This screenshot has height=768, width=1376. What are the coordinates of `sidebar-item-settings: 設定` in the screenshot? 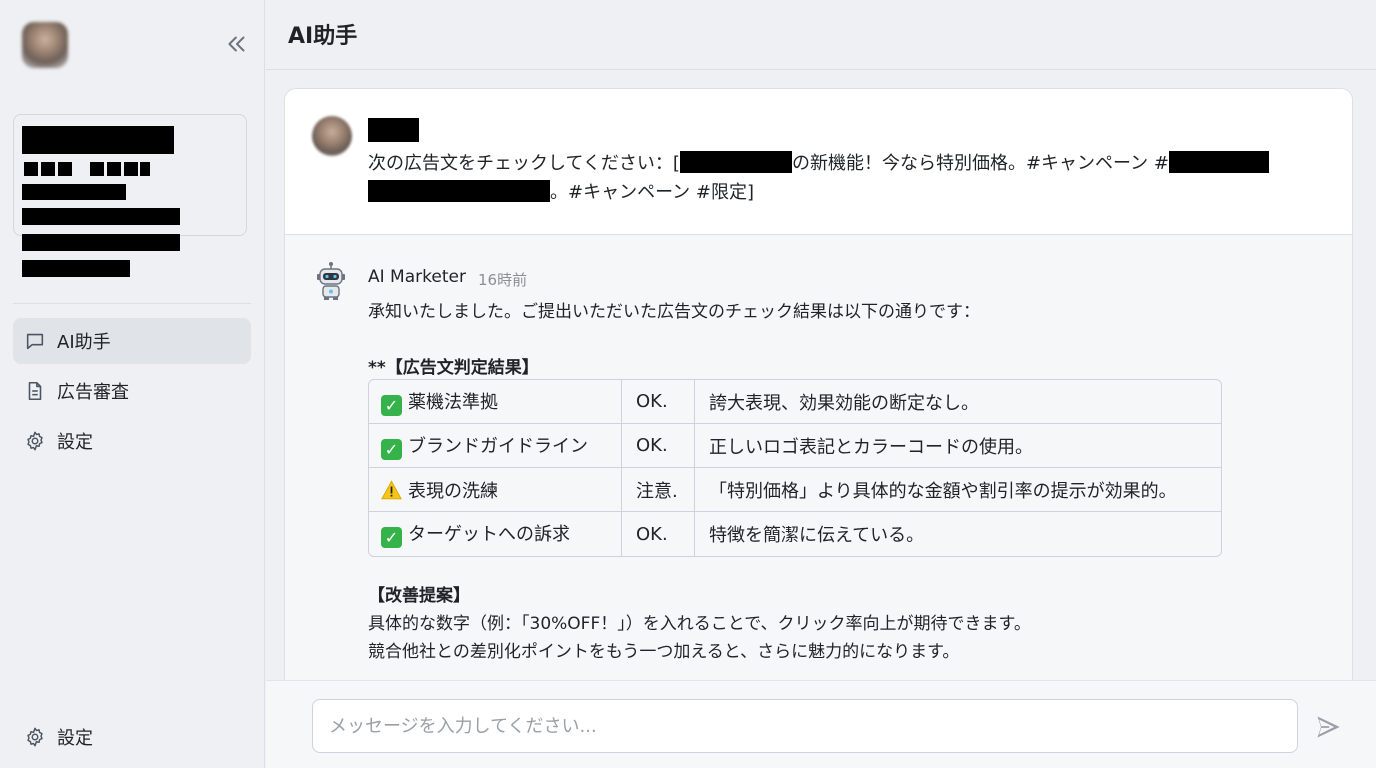 It's located at (132, 441).